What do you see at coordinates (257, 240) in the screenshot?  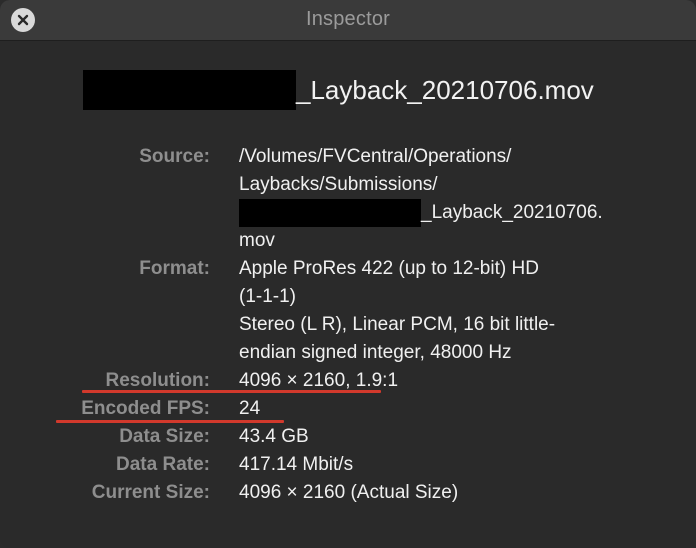 I see `value-line: mov` at bounding box center [257, 240].